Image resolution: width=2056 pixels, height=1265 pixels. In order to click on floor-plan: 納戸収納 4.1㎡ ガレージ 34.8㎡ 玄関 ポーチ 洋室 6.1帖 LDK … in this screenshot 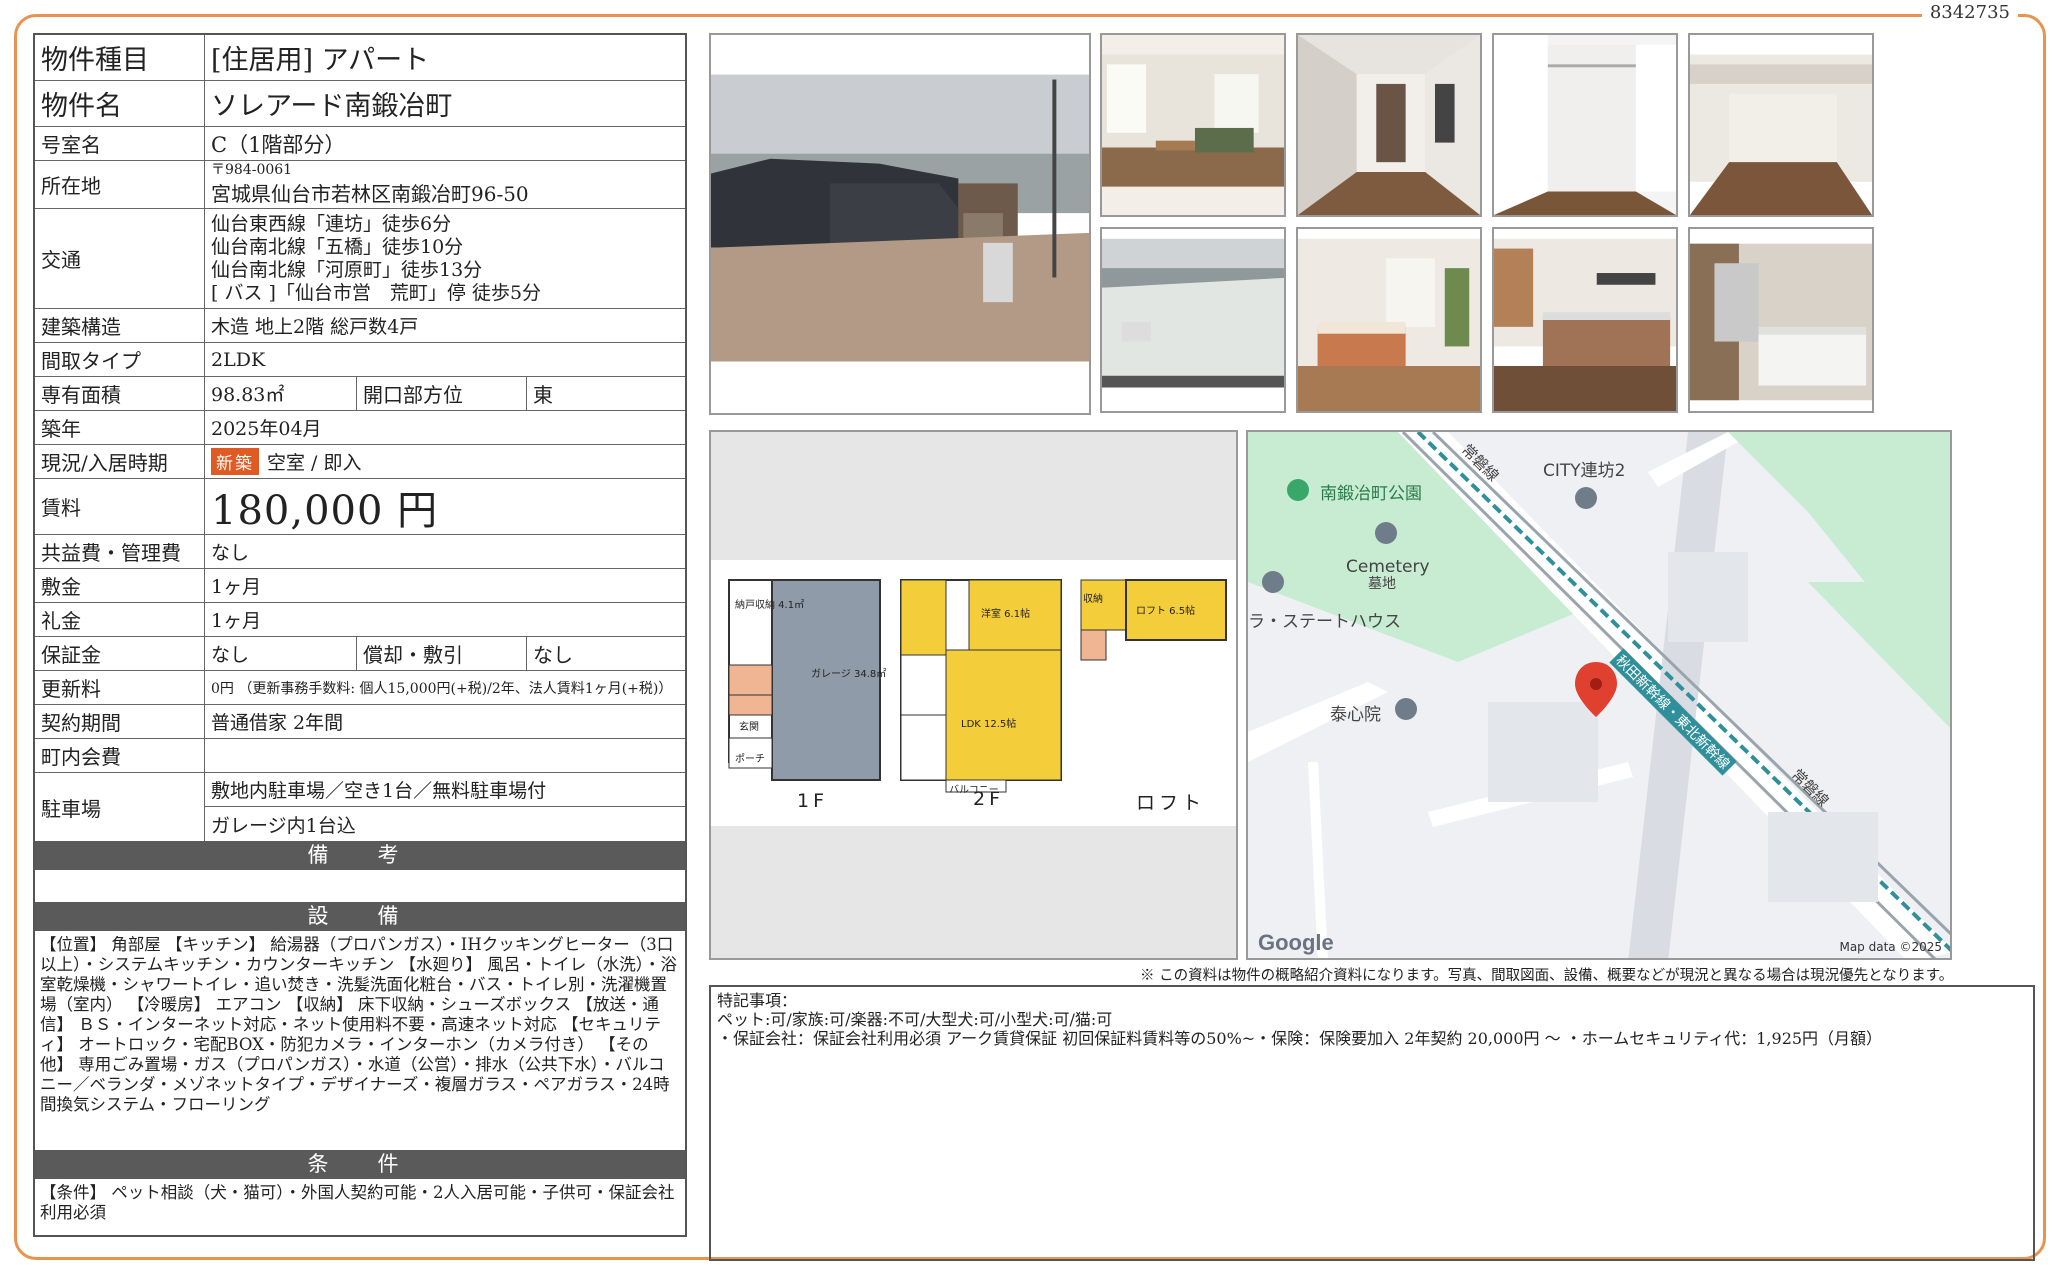, I will do `click(973, 695)`.